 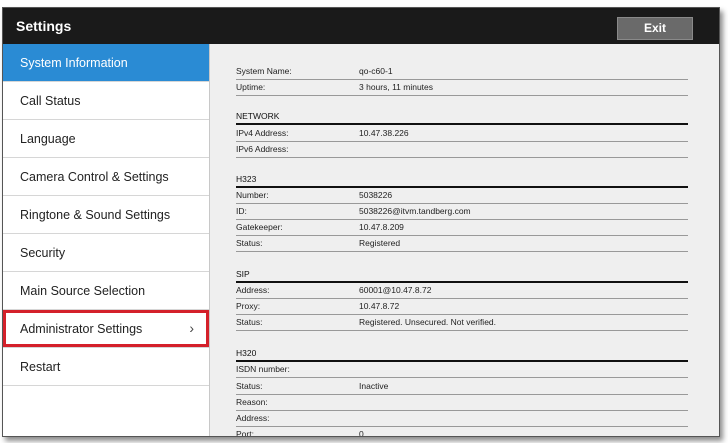 I want to click on sidebar-item-ringtone-sound: Ringtone & Sound Settings, so click(x=106, y=215).